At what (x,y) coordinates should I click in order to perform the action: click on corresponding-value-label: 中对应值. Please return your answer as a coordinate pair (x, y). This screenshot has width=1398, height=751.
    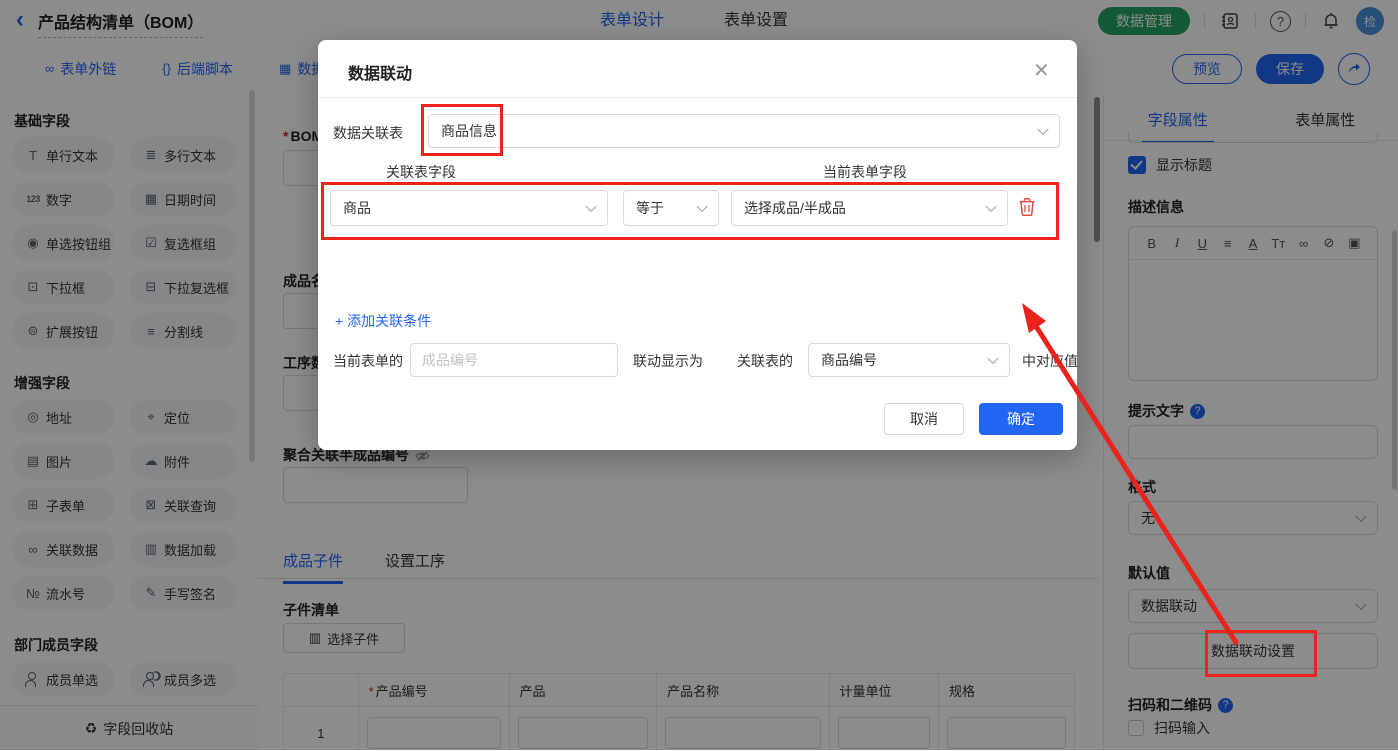
    Looking at the image, I should click on (1049, 361).